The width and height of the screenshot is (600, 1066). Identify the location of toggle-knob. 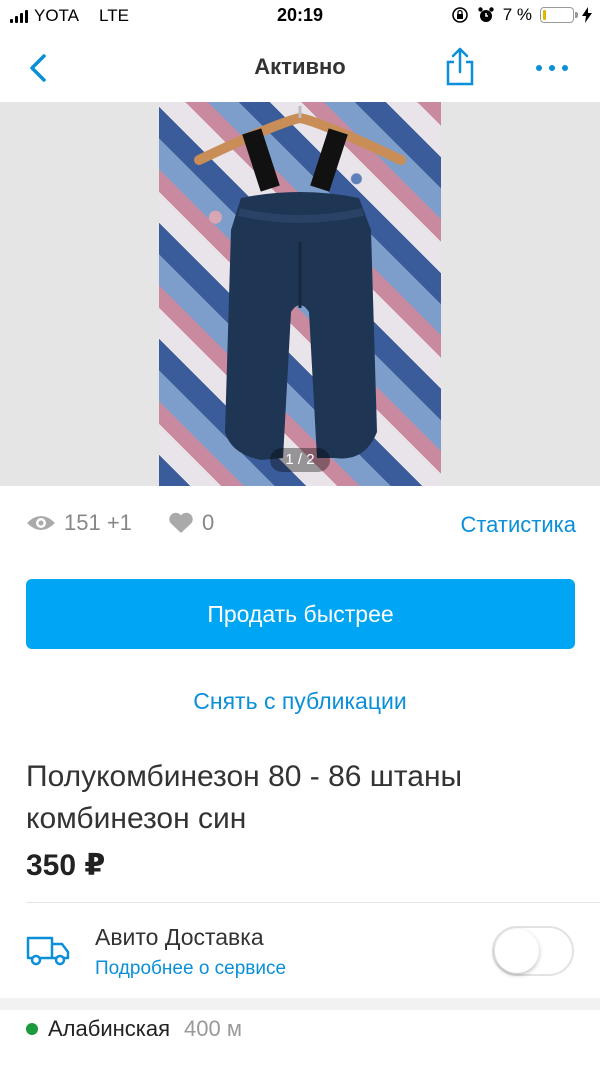
(517, 951).